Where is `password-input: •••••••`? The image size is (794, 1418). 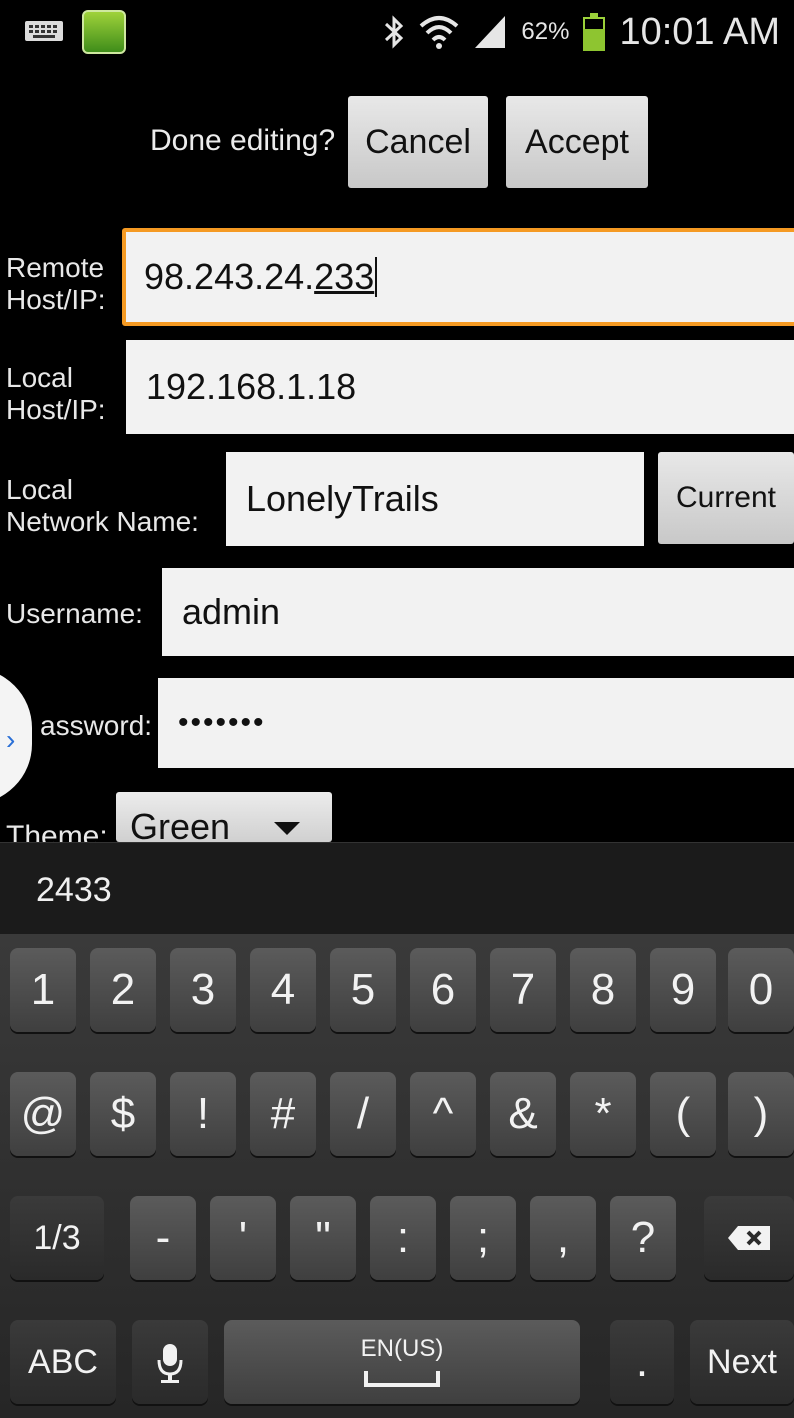
password-input: ••••••• is located at coordinates (476, 723).